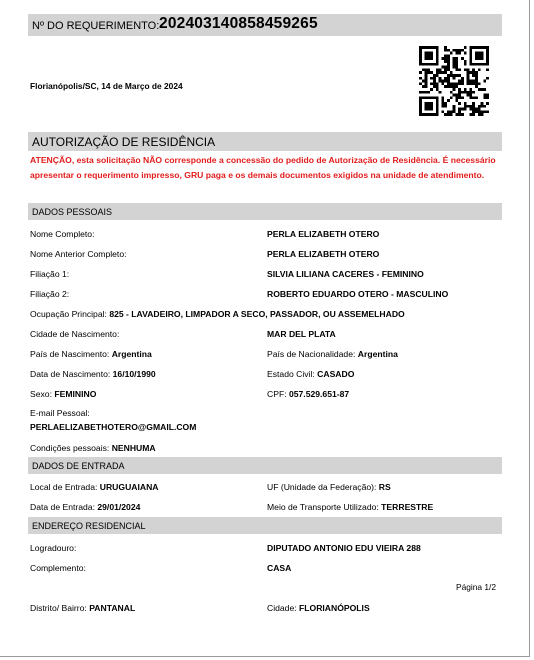 The image size is (534, 660). What do you see at coordinates (454, 81) in the screenshot?
I see `qr-code-icon` at bounding box center [454, 81].